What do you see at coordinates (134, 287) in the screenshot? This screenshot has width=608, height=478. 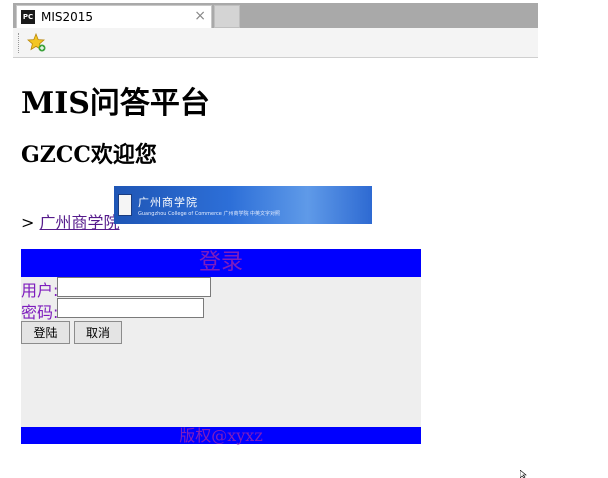 I see `username-input` at bounding box center [134, 287].